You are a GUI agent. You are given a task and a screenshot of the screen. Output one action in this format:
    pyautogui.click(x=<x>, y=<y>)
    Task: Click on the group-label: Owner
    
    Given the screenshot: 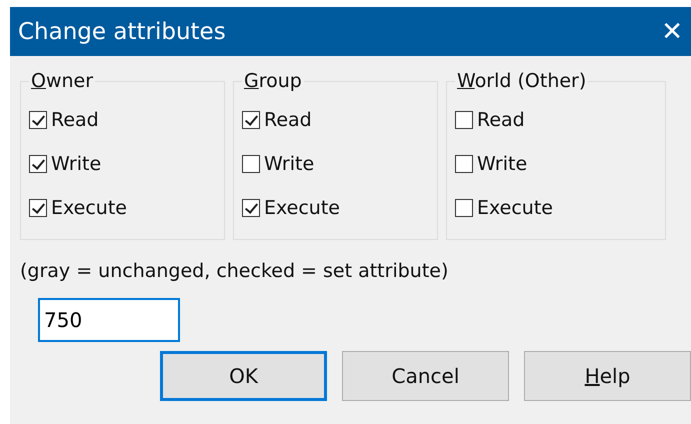 What is the action you would take?
    pyautogui.click(x=62, y=81)
    